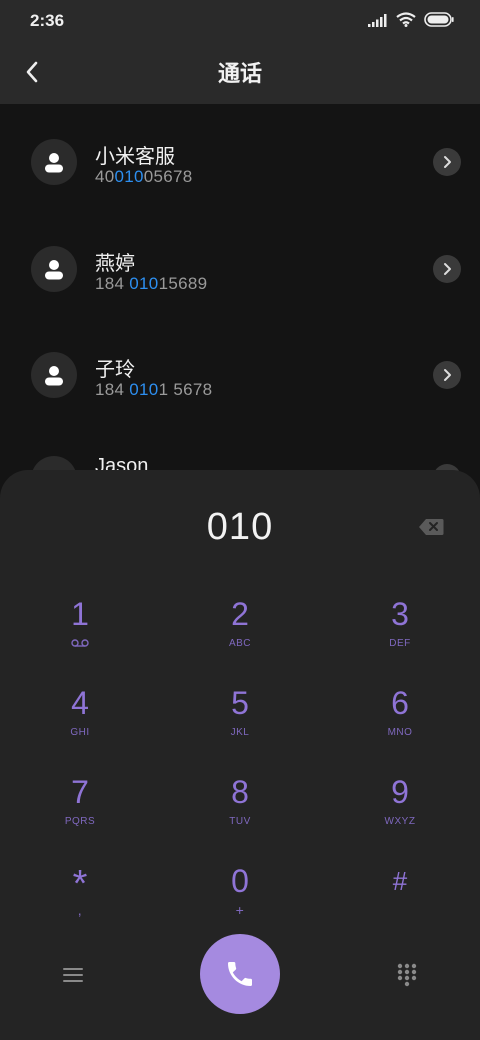  Describe the element at coordinates (80, 814) in the screenshot. I see `key-7: 7 PQRS` at that location.